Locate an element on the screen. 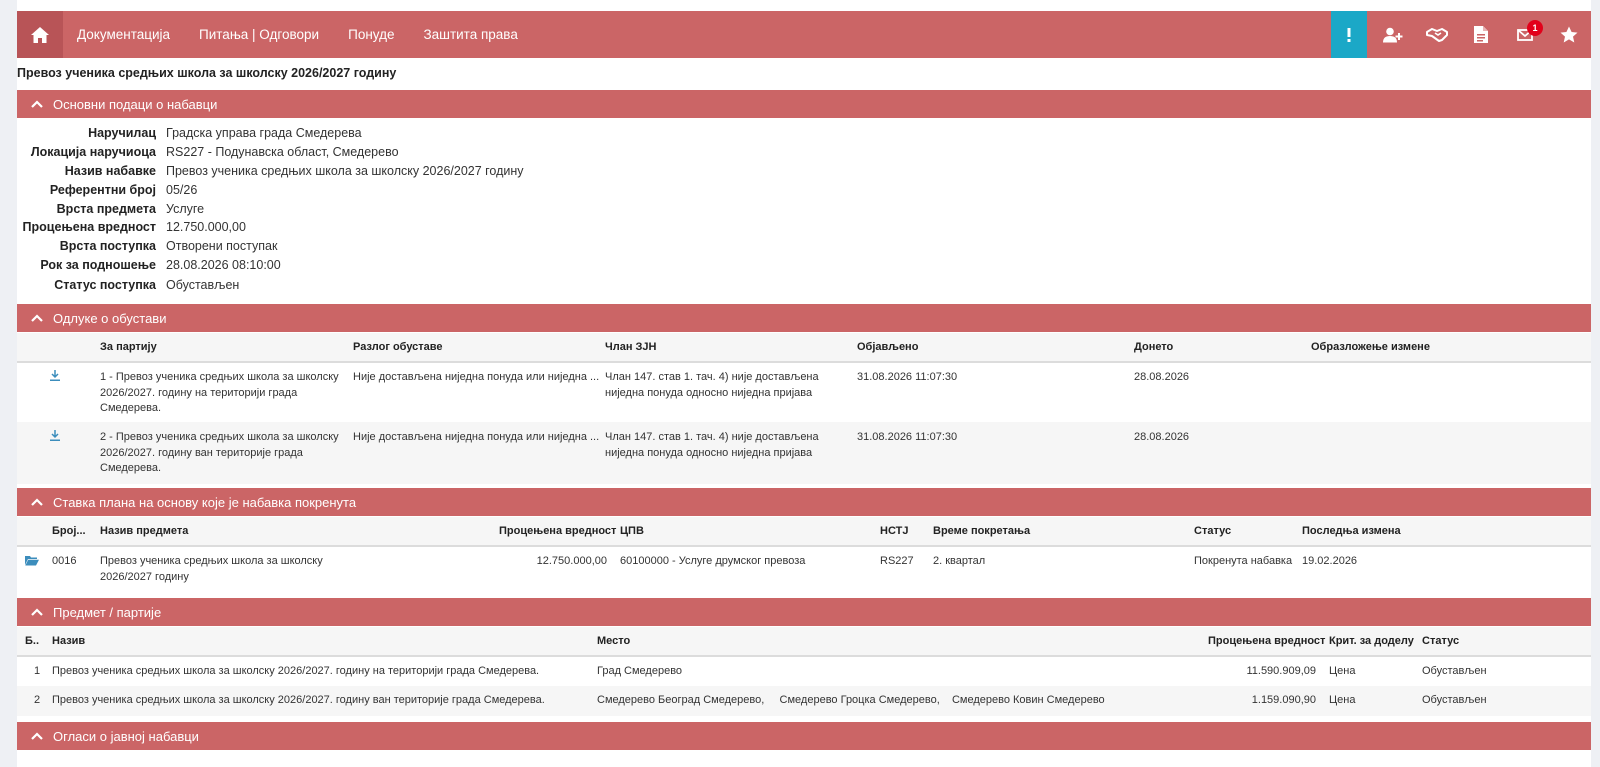  favorite-button is located at coordinates (1569, 34).